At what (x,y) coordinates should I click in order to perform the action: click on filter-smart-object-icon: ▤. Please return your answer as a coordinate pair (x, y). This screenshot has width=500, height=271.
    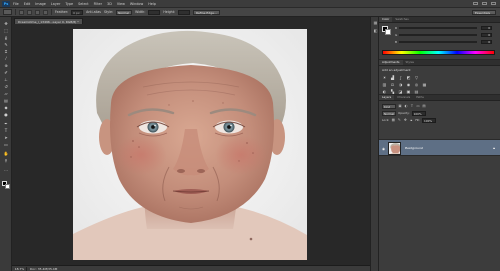
    Looking at the image, I should click on (424, 106).